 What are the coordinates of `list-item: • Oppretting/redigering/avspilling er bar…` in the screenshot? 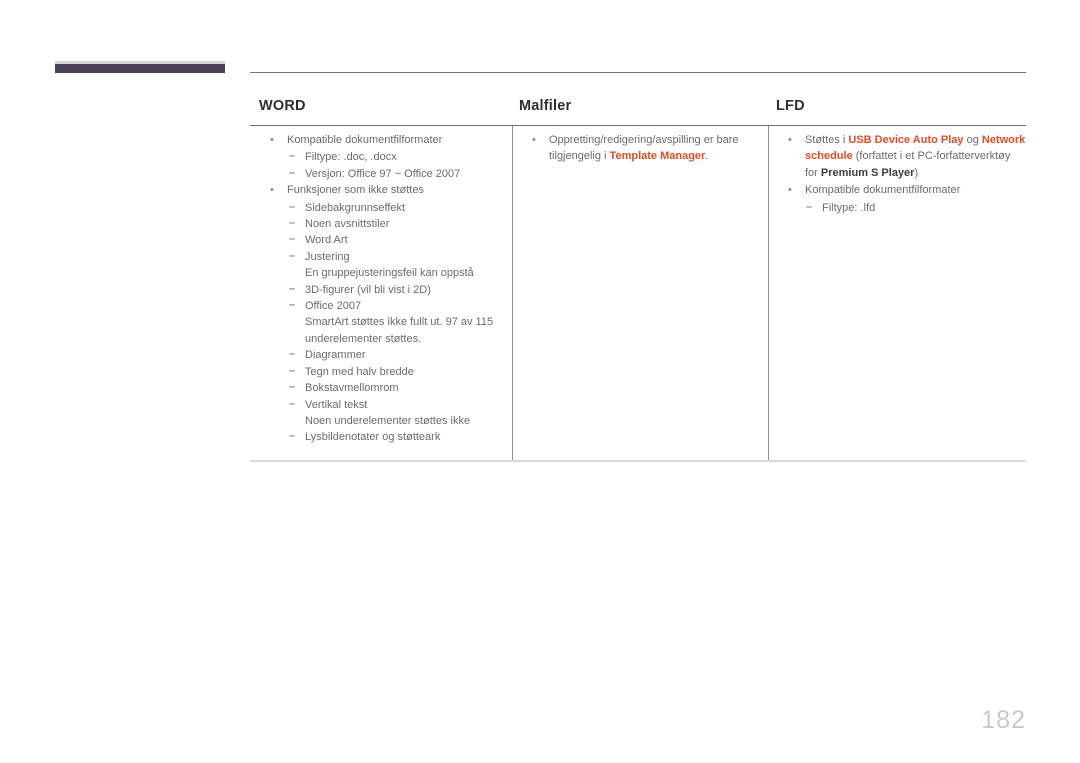 It's located at (640, 148).